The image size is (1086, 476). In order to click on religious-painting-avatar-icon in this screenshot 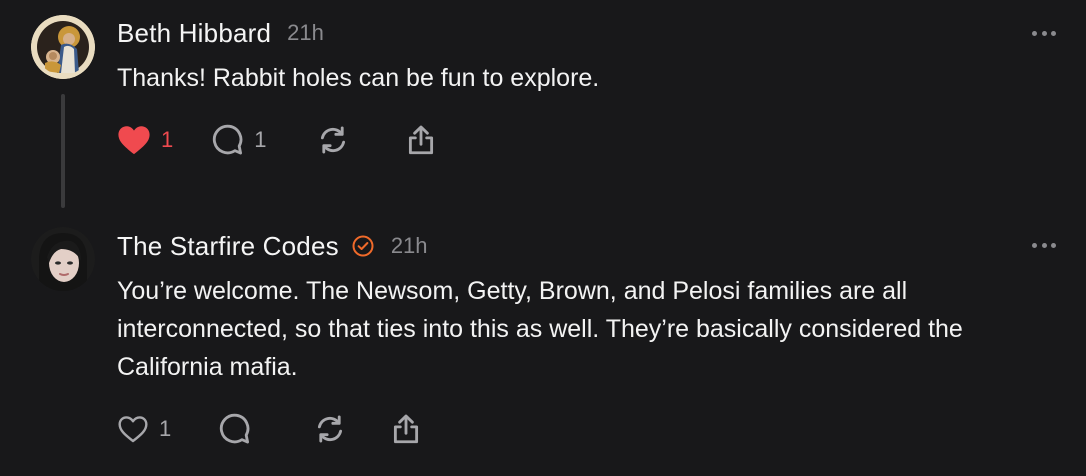, I will do `click(63, 47)`.